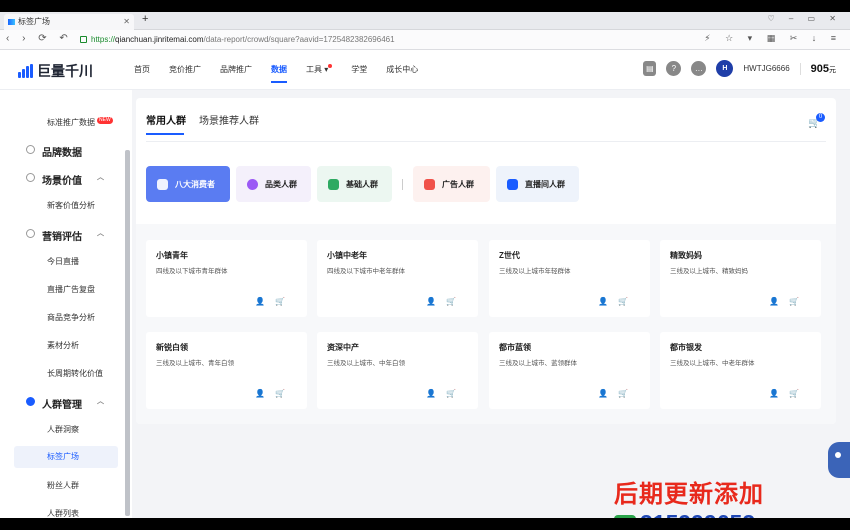  I want to click on sidebar-group-brand: 品牌数据, so click(60, 151).